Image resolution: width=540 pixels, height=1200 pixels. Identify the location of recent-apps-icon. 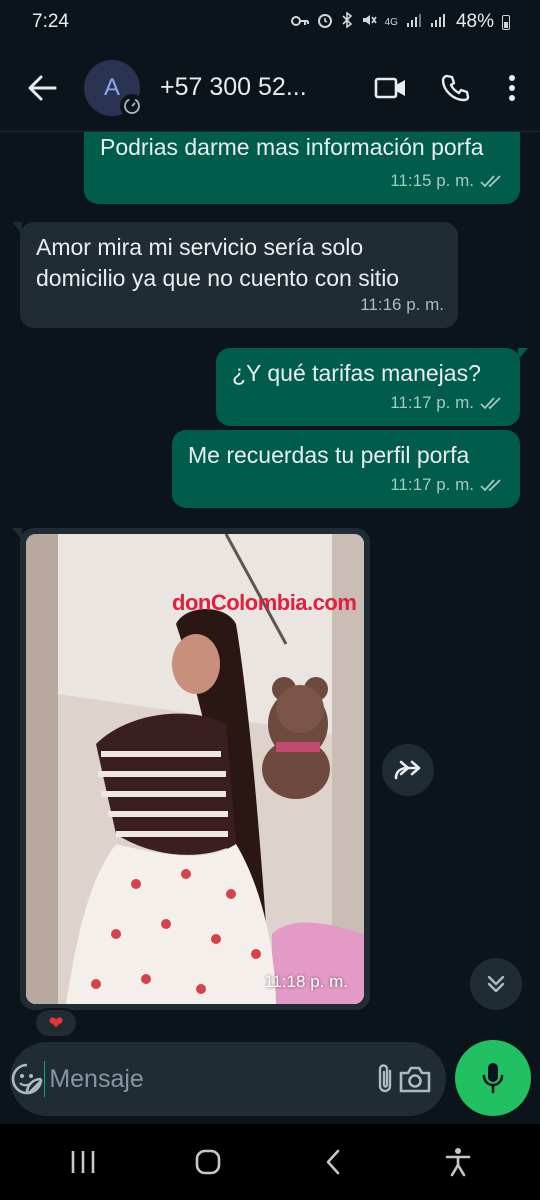
(82, 1162).